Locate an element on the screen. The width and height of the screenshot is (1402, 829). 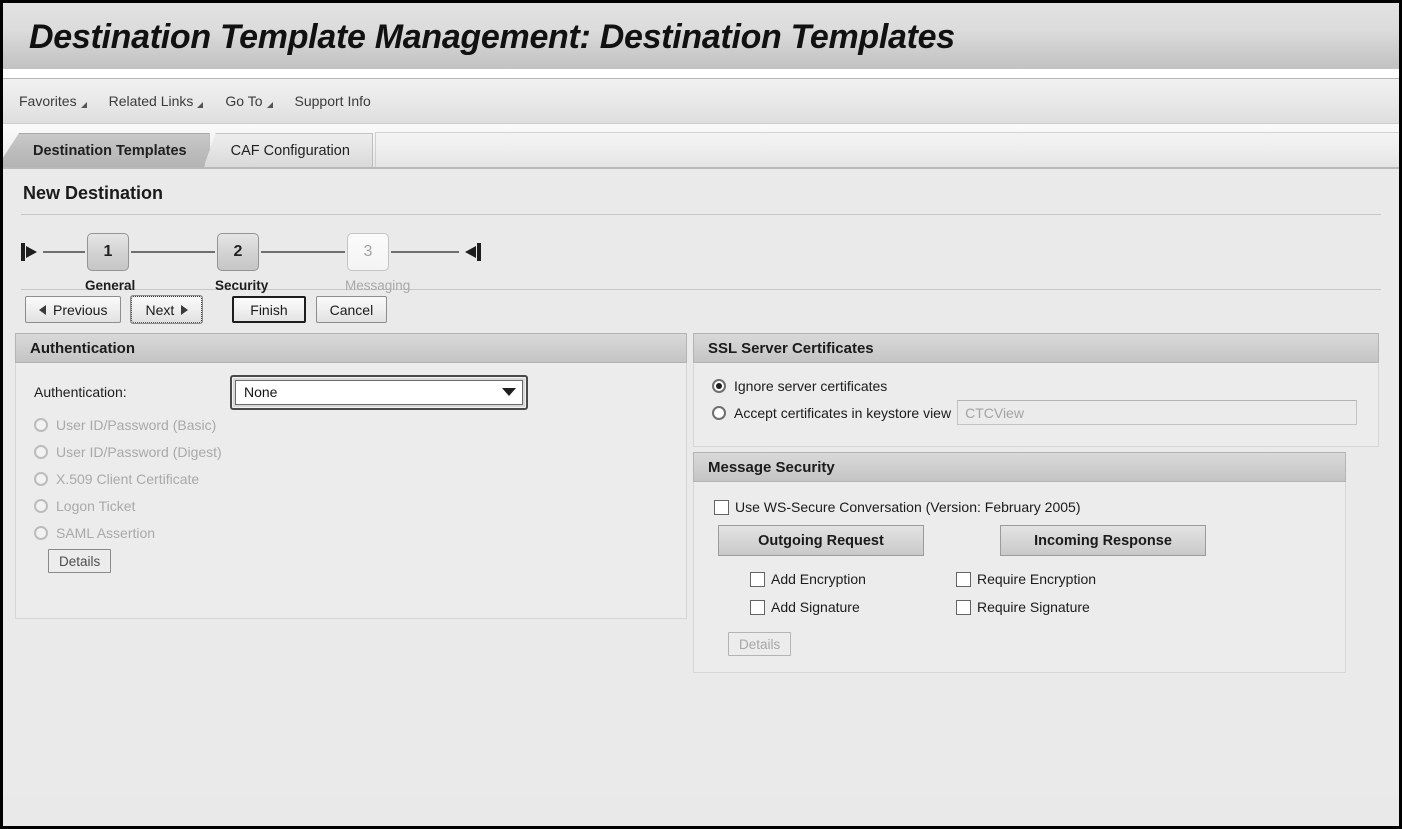
message-security-tab-row: Outgoing Request Incoming Response is located at coordinates (1026, 540).